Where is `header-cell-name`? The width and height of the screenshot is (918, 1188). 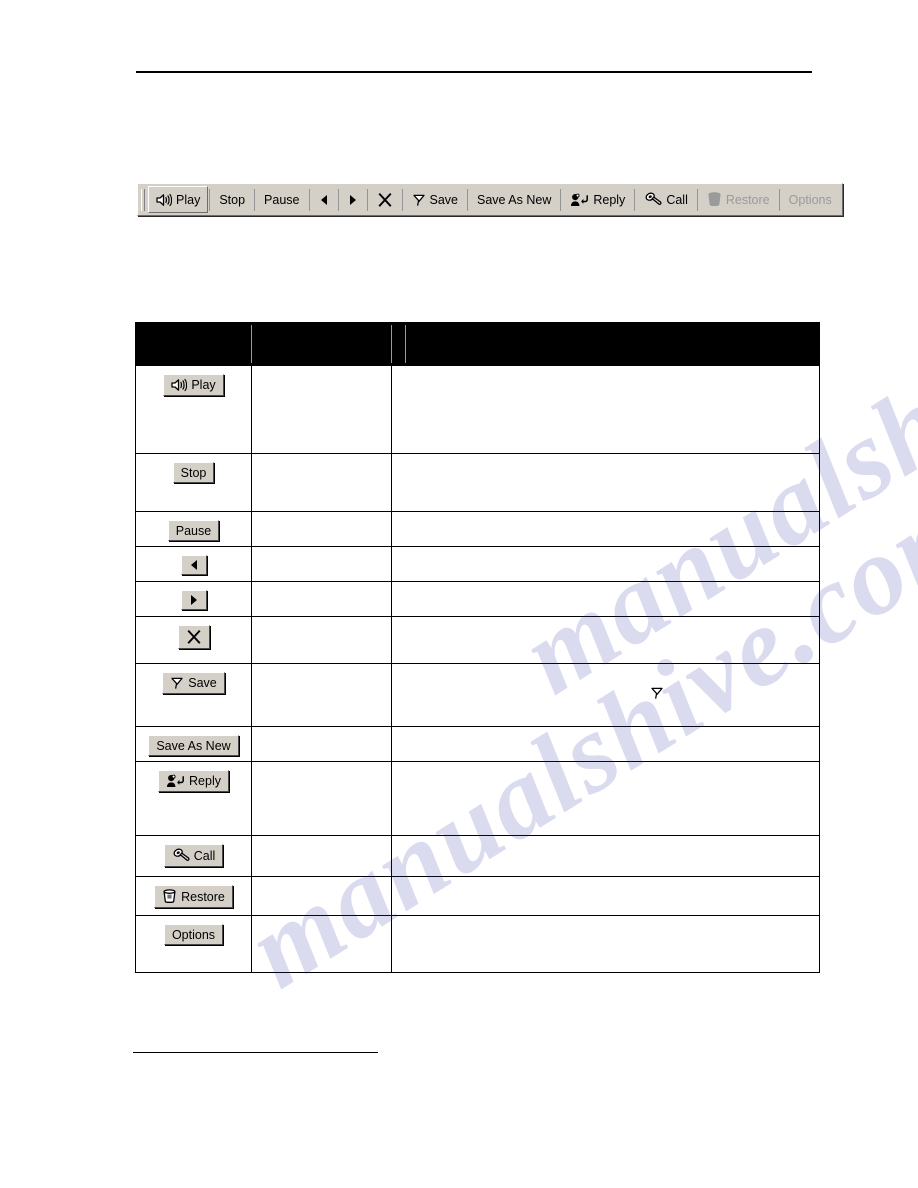 header-cell-name is located at coordinates (321, 344).